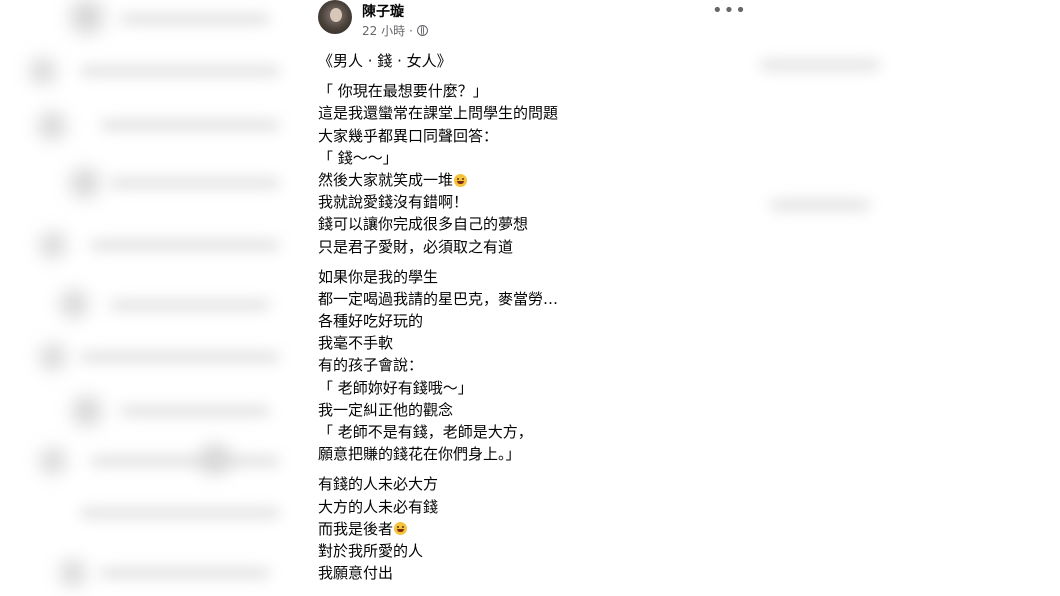 The height and width of the screenshot is (596, 1060). Describe the element at coordinates (523, 158) in the screenshot. I see `post-text-line: 「 錢～～」` at that location.